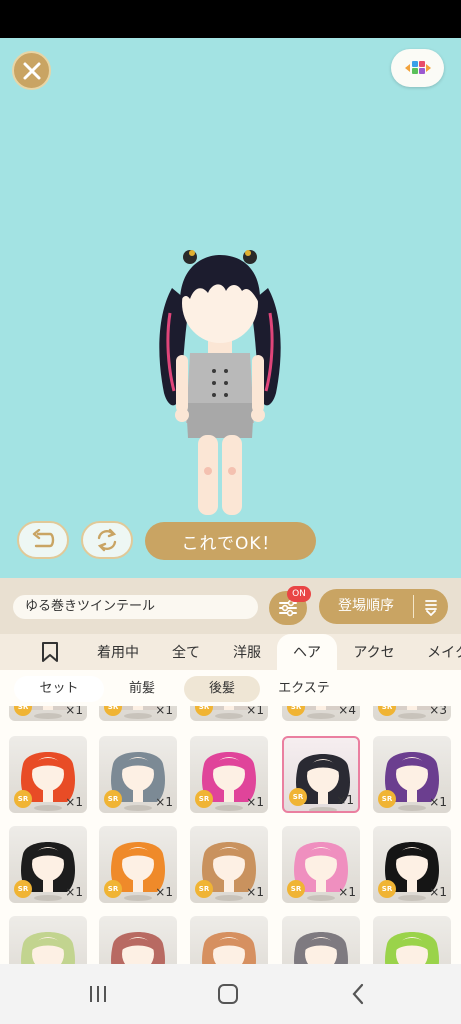  Describe the element at coordinates (307, 652) in the screenshot. I see `tab-hair: ヘア` at that location.